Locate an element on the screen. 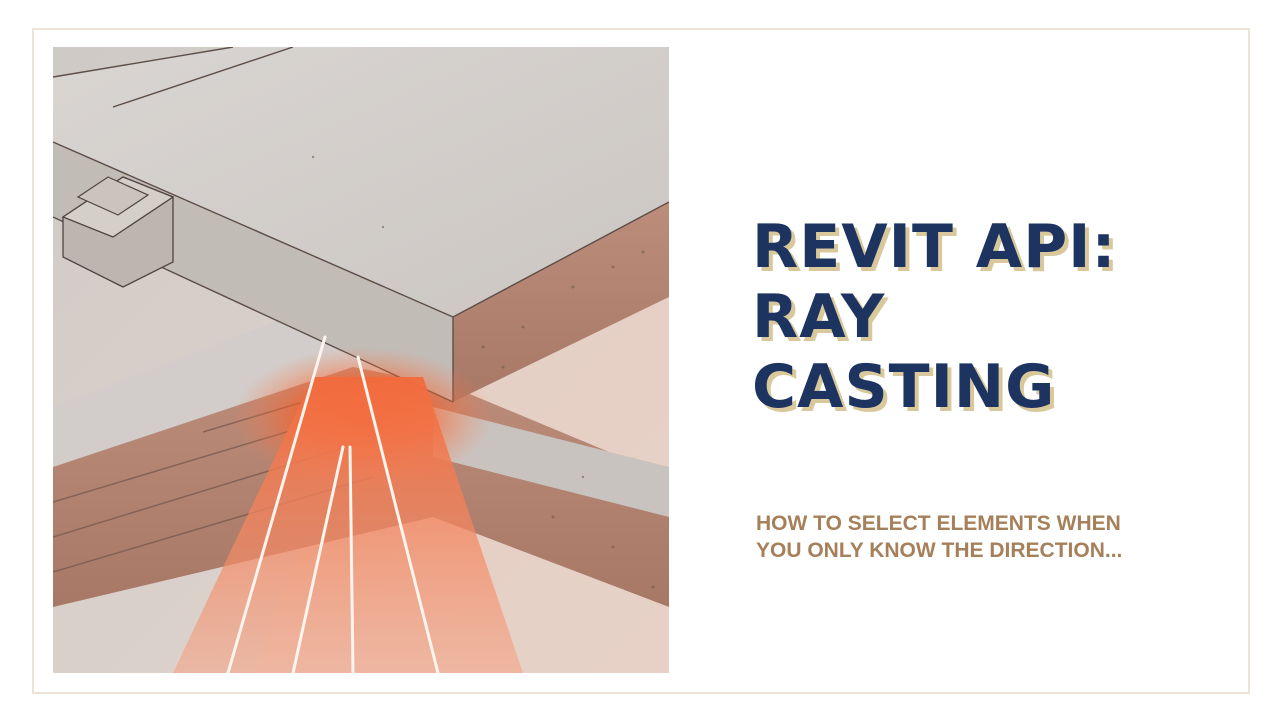 Image resolution: width=1280 pixels, height=720 pixels. subtitle-line-1: HOW TO SELECT ELEMENTS WHEN is located at coordinates (938, 523).